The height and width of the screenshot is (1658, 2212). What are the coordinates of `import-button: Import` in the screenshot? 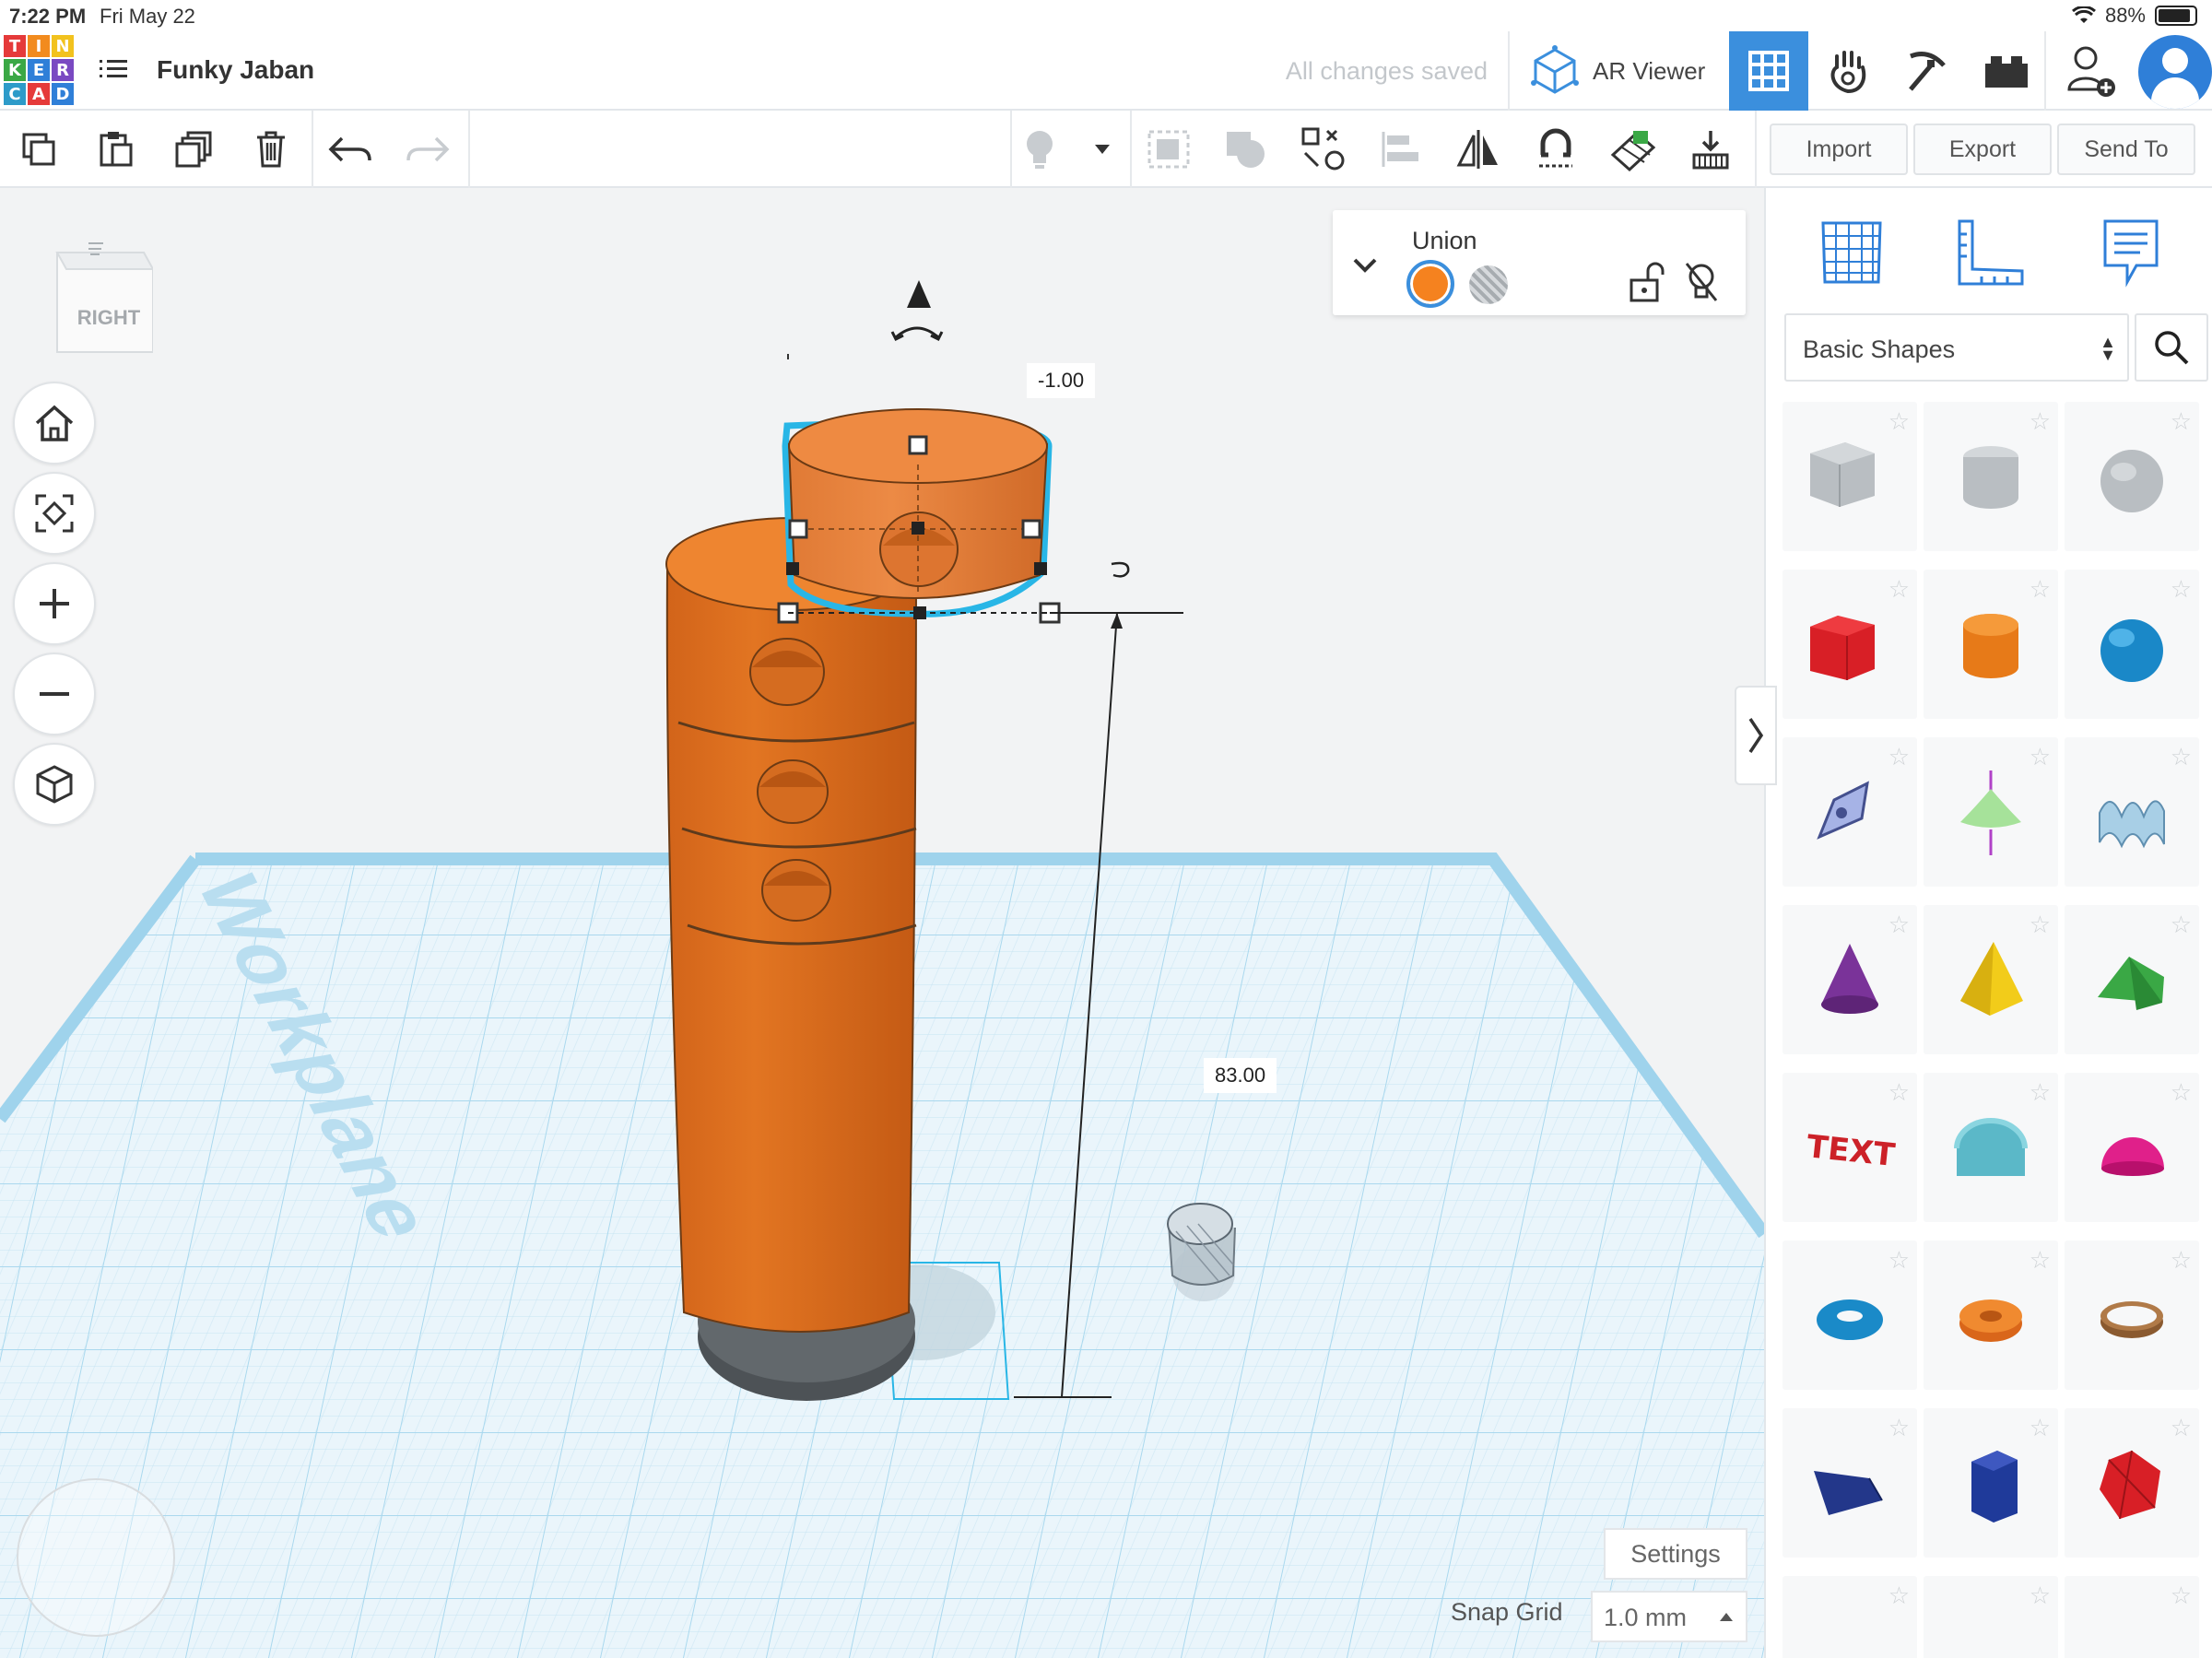 It's located at (1839, 149).